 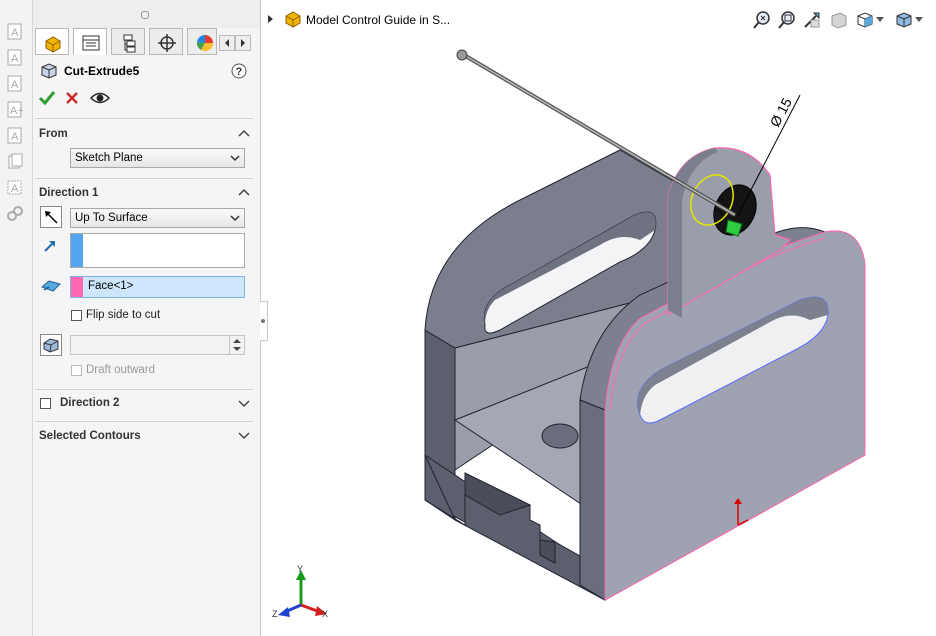 I want to click on coordinate-triad: Y X Z, so click(x=300, y=591).